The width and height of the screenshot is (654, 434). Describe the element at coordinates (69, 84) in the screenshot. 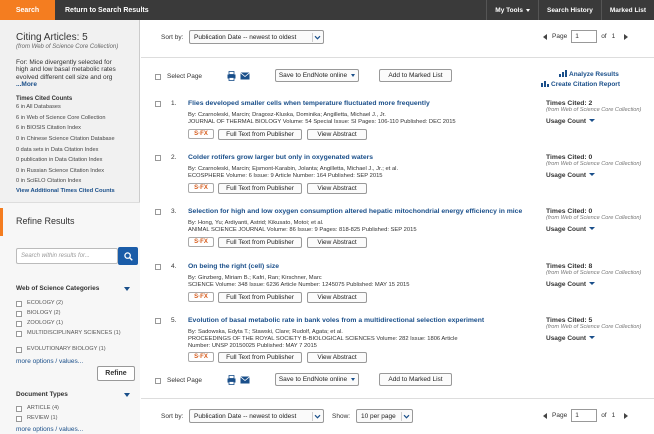

I see `more-link: ...More` at that location.